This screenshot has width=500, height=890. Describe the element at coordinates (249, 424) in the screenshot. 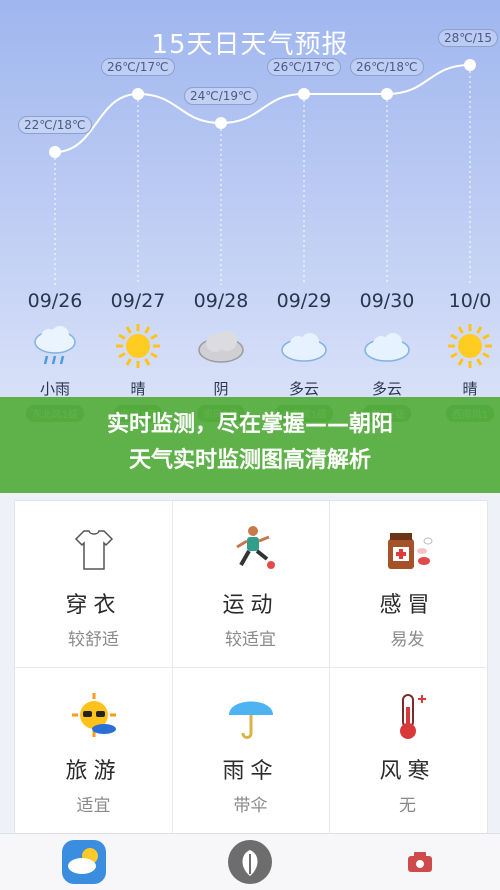

I see `headline-line-1: 实时监测，尽在掌握——朝阳` at that location.